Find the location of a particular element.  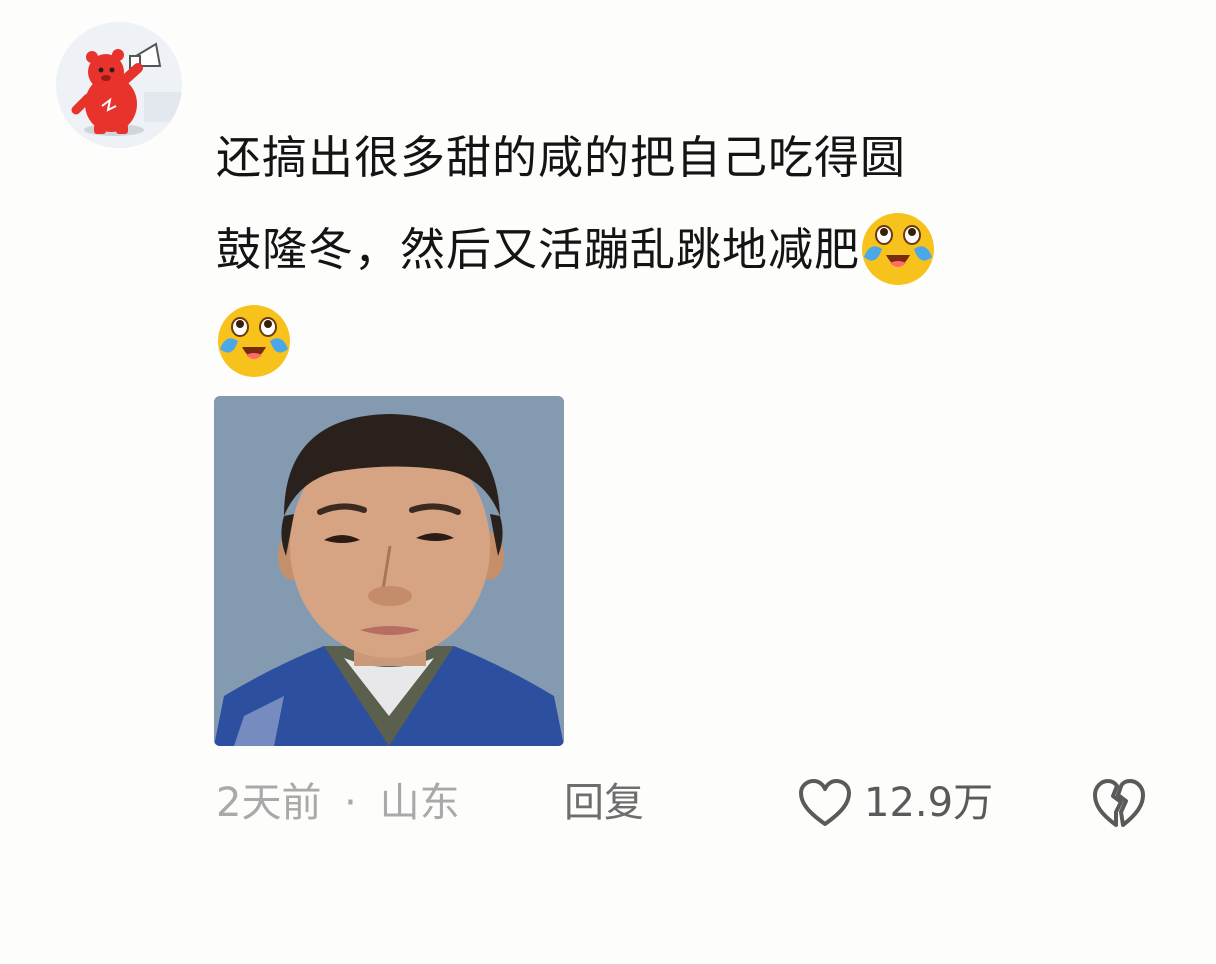

user-avatar is located at coordinates (119, 85).